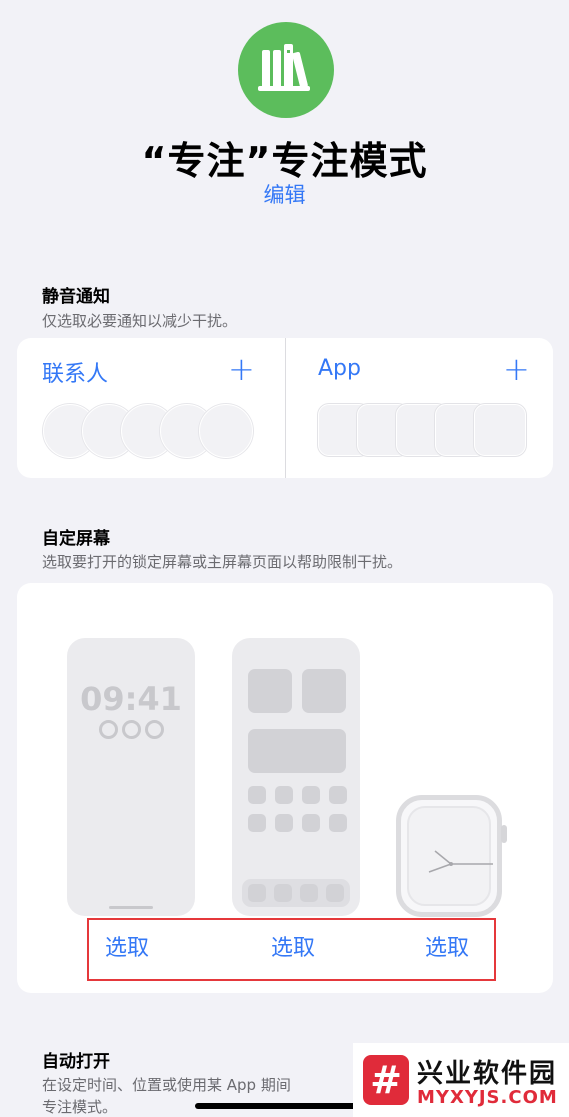  I want to click on focus-mode-icon, so click(286, 70).